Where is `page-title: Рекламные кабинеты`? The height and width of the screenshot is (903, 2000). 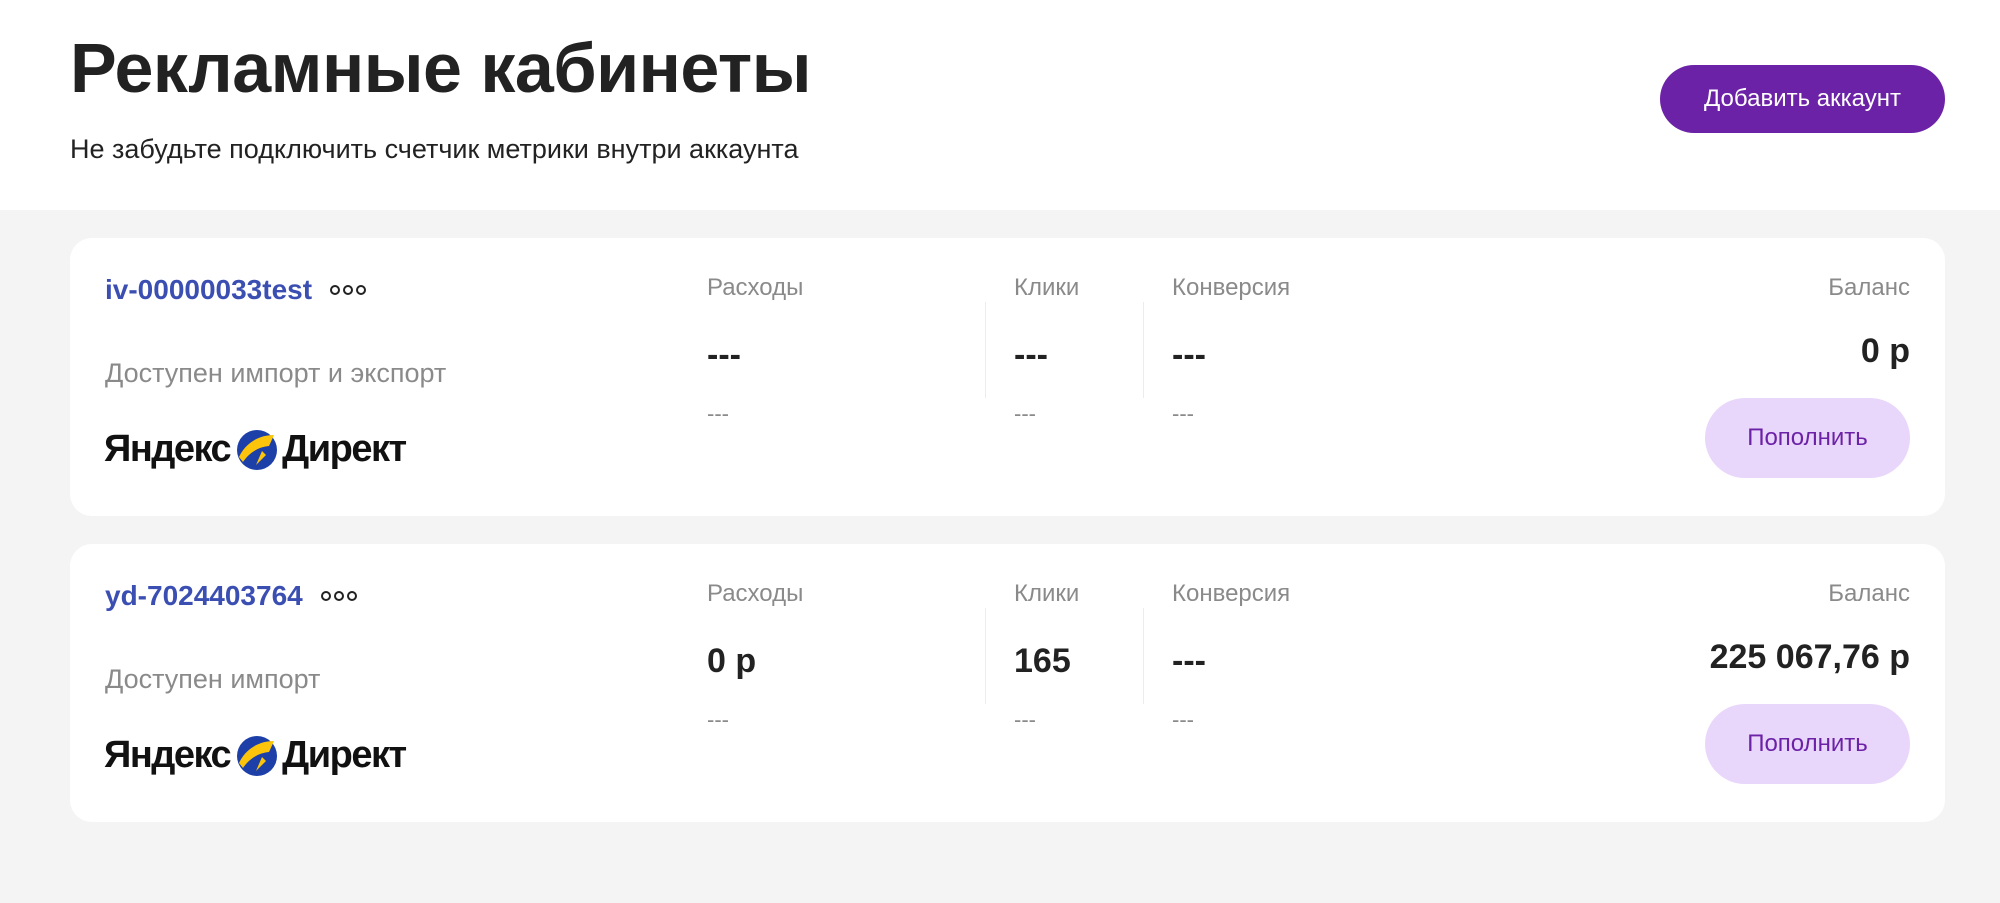
page-title: Рекламные кабинеты is located at coordinates (440, 68).